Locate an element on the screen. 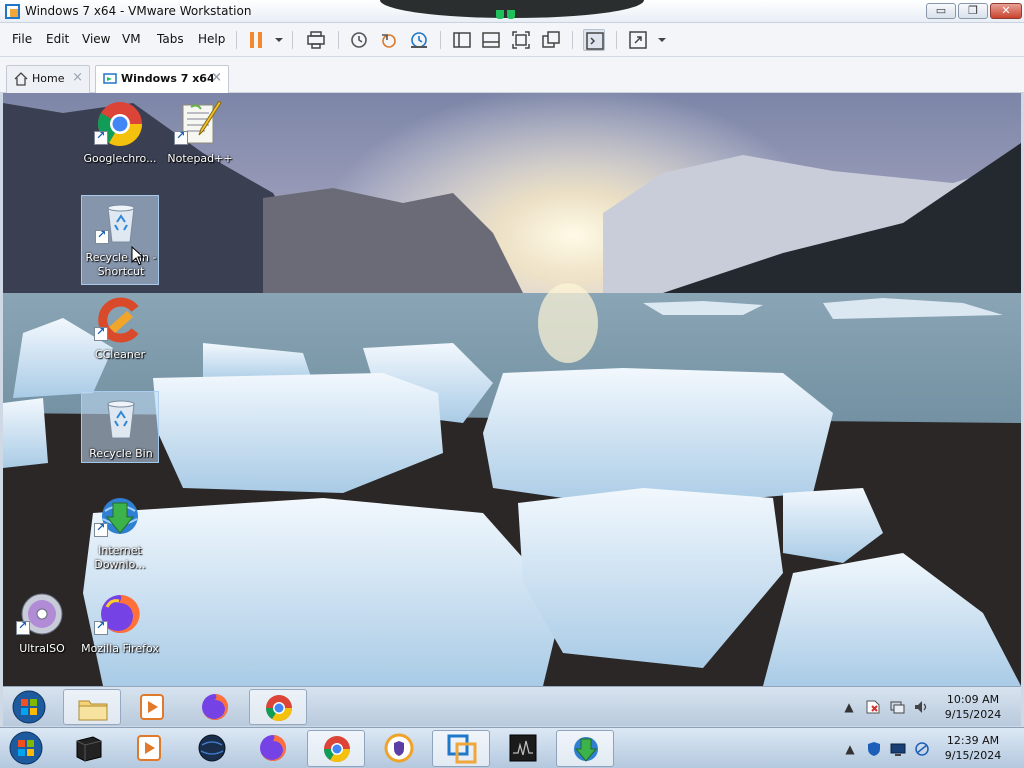 The image size is (1024, 768). host-taskbar-vpn-shield is located at coordinates (399, 748).